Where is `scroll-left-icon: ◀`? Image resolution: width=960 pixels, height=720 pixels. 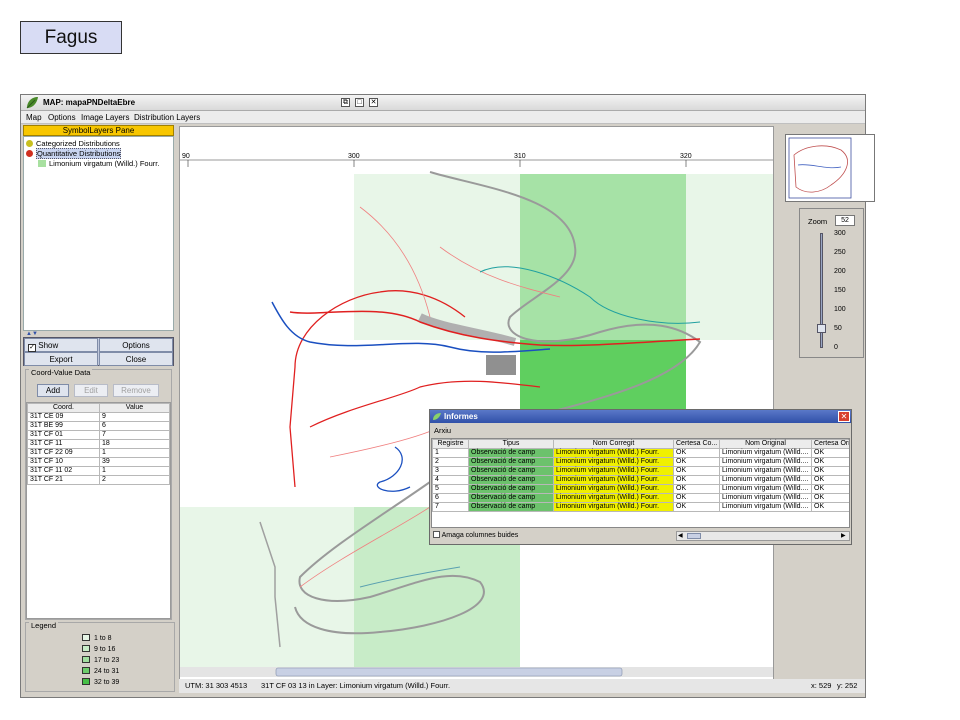
scroll-left-icon: ◀ is located at coordinates (680, 535).